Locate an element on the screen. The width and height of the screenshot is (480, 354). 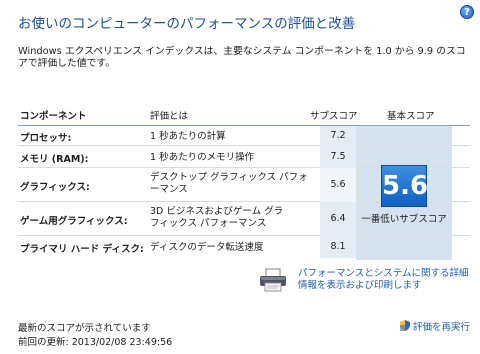
component-memory: メモリ (RAM): is located at coordinates (54, 159).